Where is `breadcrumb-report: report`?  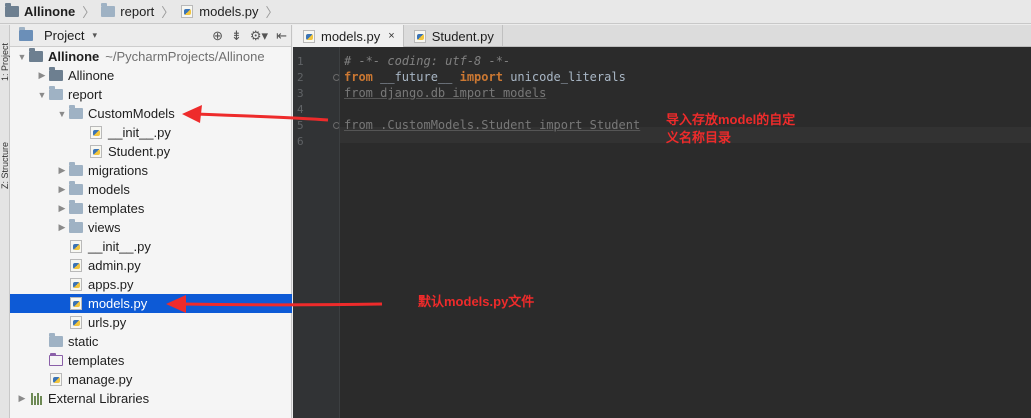 breadcrumb-report: report is located at coordinates (128, 12).